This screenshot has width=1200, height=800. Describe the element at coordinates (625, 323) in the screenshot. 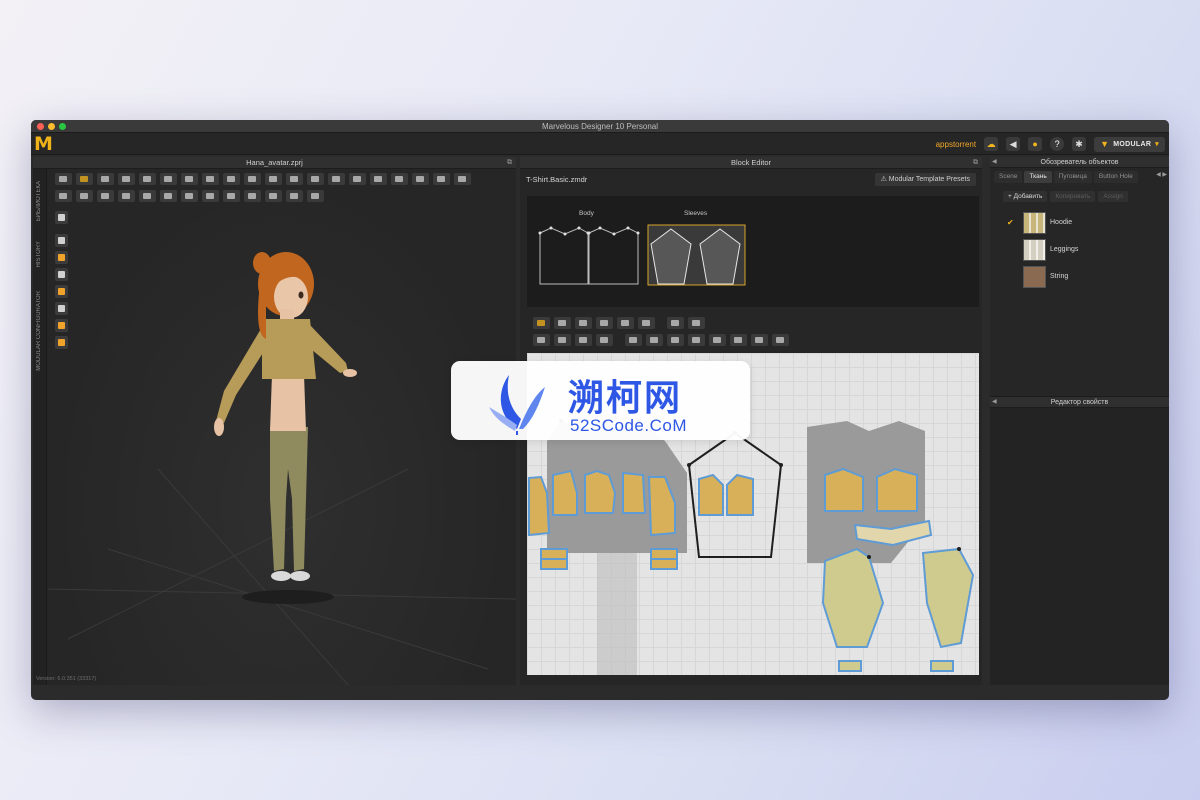

I see `polygon-button` at that location.